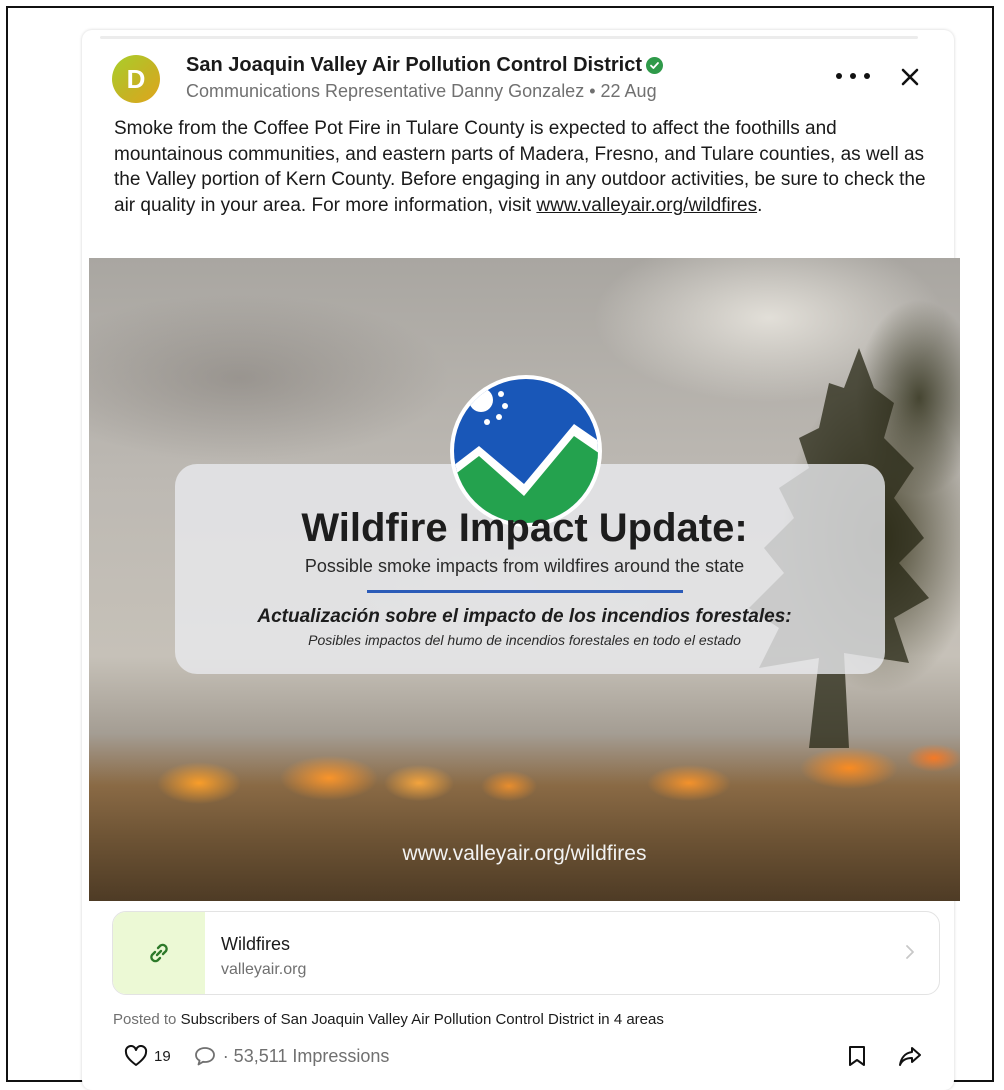  I want to click on bookmark-icon, so click(857, 1058).